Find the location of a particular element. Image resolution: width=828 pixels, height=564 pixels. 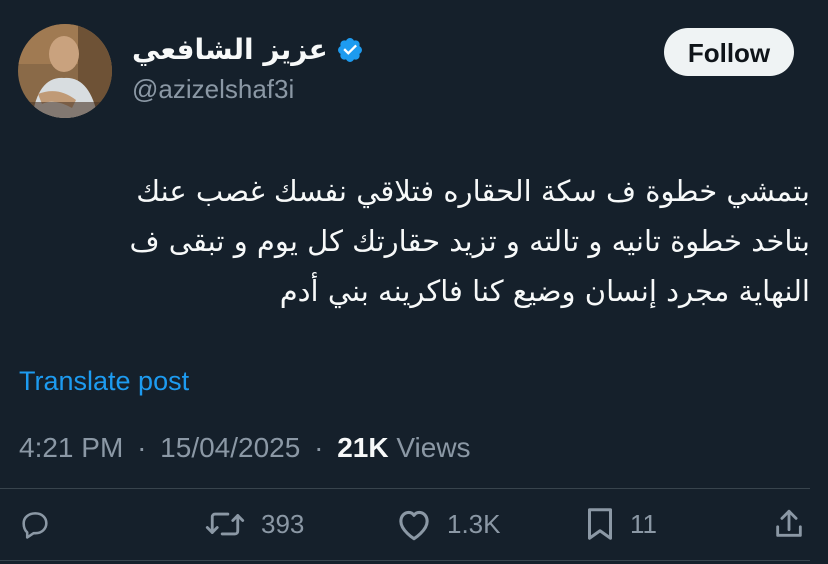

author-info: عزيز الشافعي @azizelshaf3i is located at coordinates (372, 68).